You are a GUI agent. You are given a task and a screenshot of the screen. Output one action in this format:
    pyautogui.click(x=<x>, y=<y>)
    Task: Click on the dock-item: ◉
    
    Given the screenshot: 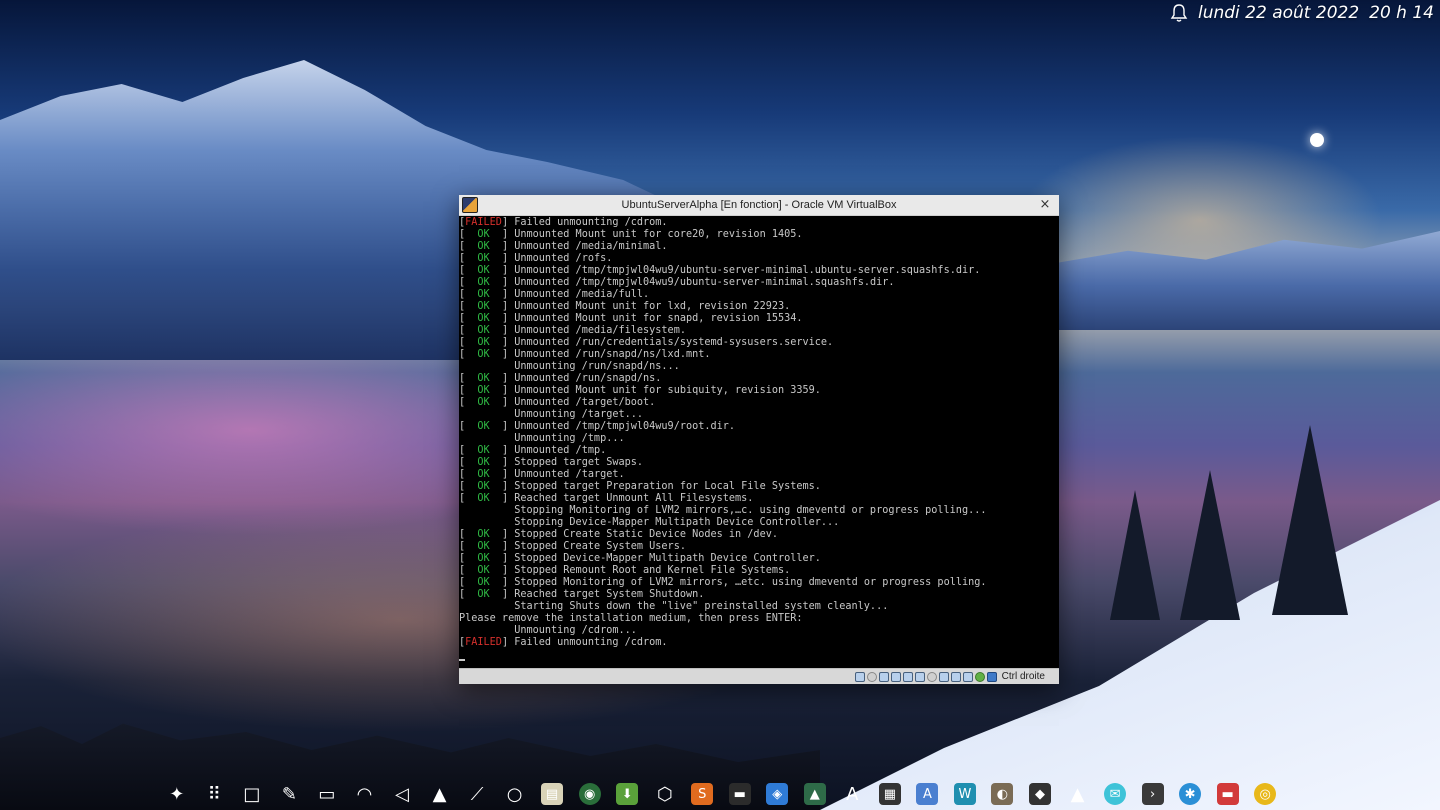 What is the action you would take?
    pyautogui.click(x=590, y=794)
    